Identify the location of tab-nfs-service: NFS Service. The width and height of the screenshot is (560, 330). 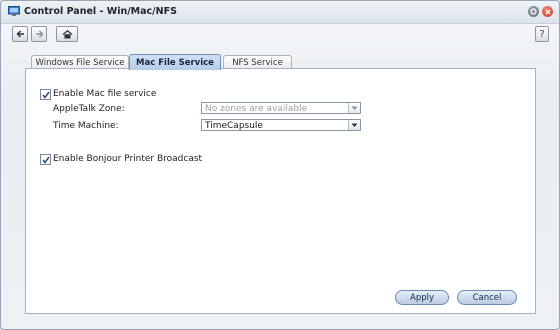
(257, 62).